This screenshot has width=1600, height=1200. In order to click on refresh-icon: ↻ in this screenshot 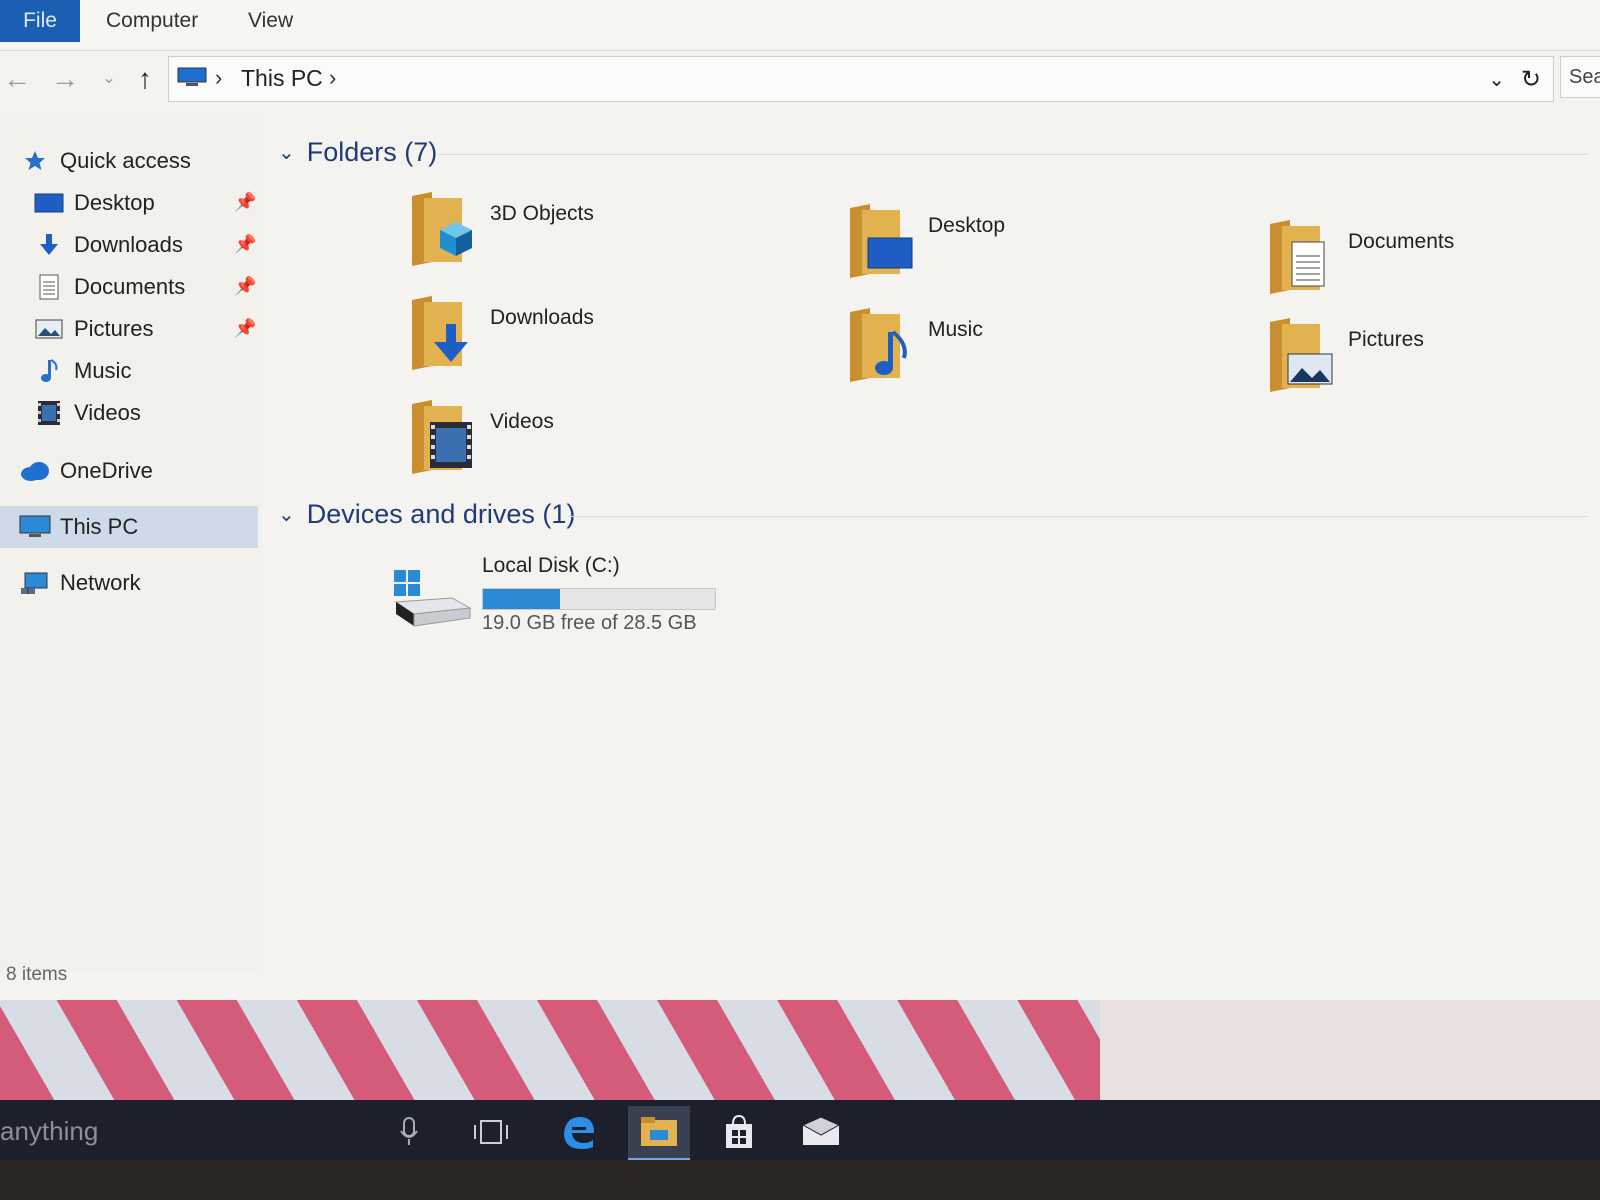, I will do `click(1531, 79)`.